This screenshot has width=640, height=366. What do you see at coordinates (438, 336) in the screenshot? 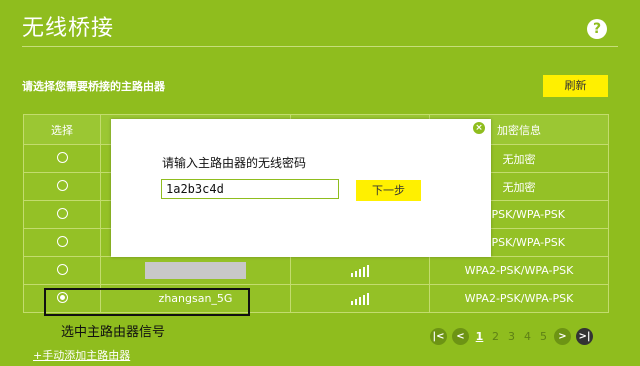
I see `first-page-icon: |<` at bounding box center [438, 336].